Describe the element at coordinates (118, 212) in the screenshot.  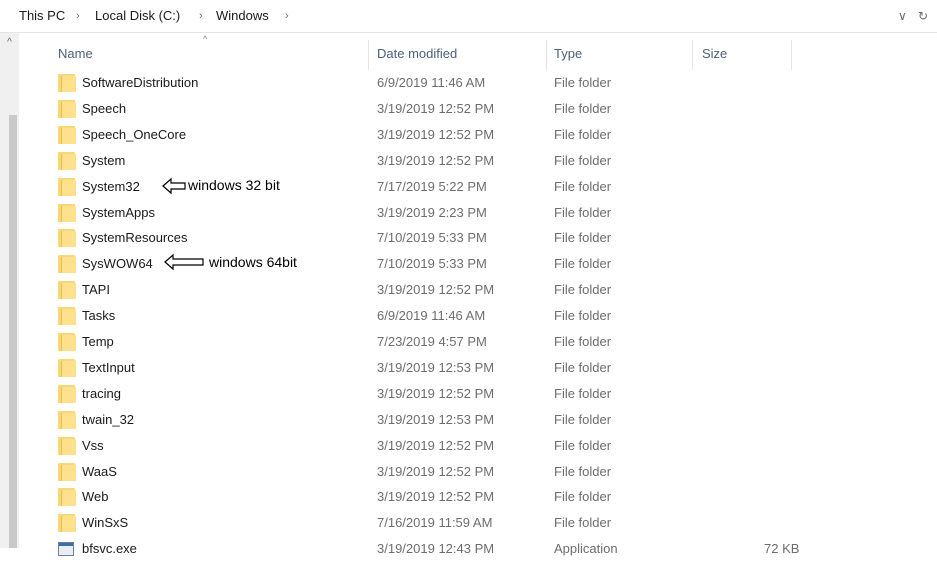
I see `file-name: SystemApps` at that location.